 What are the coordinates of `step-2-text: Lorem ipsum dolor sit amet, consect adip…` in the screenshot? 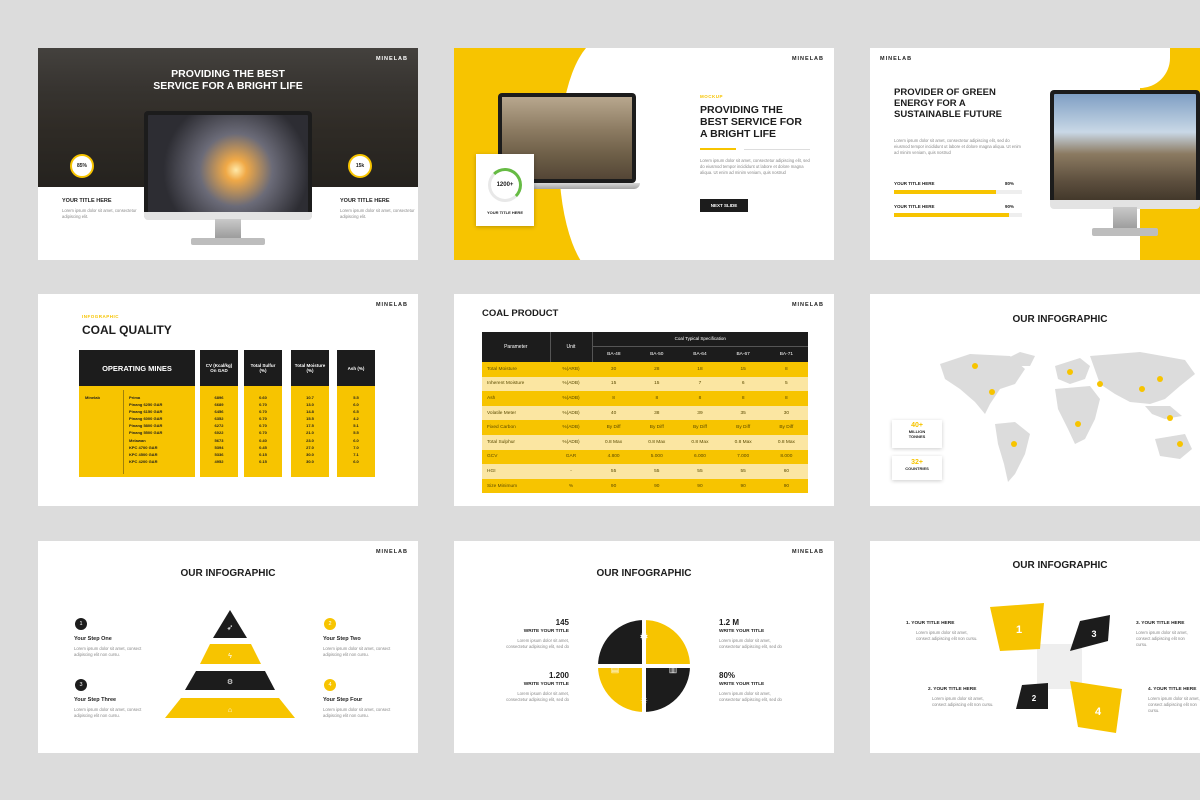 It's located at (357, 652).